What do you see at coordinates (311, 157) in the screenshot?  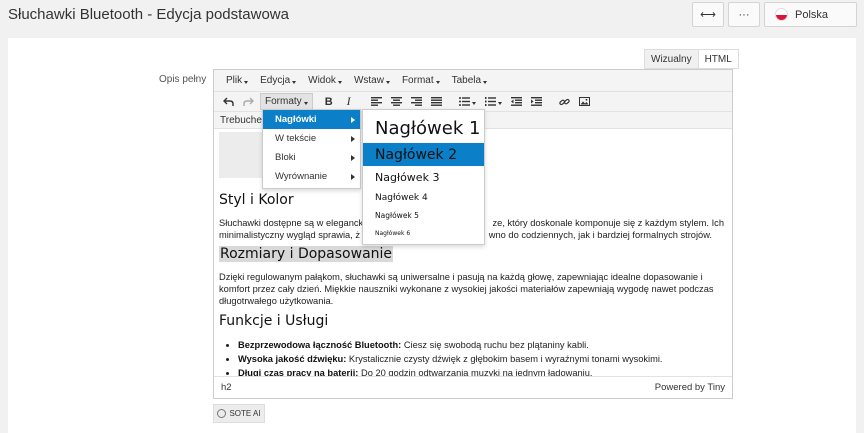 I see `formats-item-blocks: Bloki` at bounding box center [311, 157].